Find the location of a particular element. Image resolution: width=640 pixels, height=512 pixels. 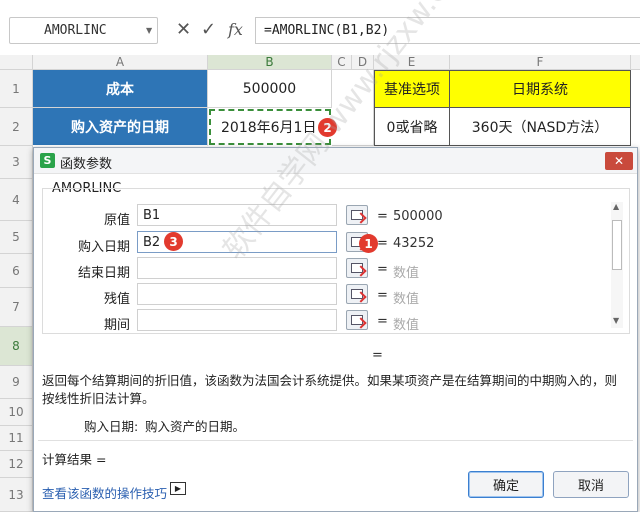

step-badge-1: 1 is located at coordinates (368, 243).